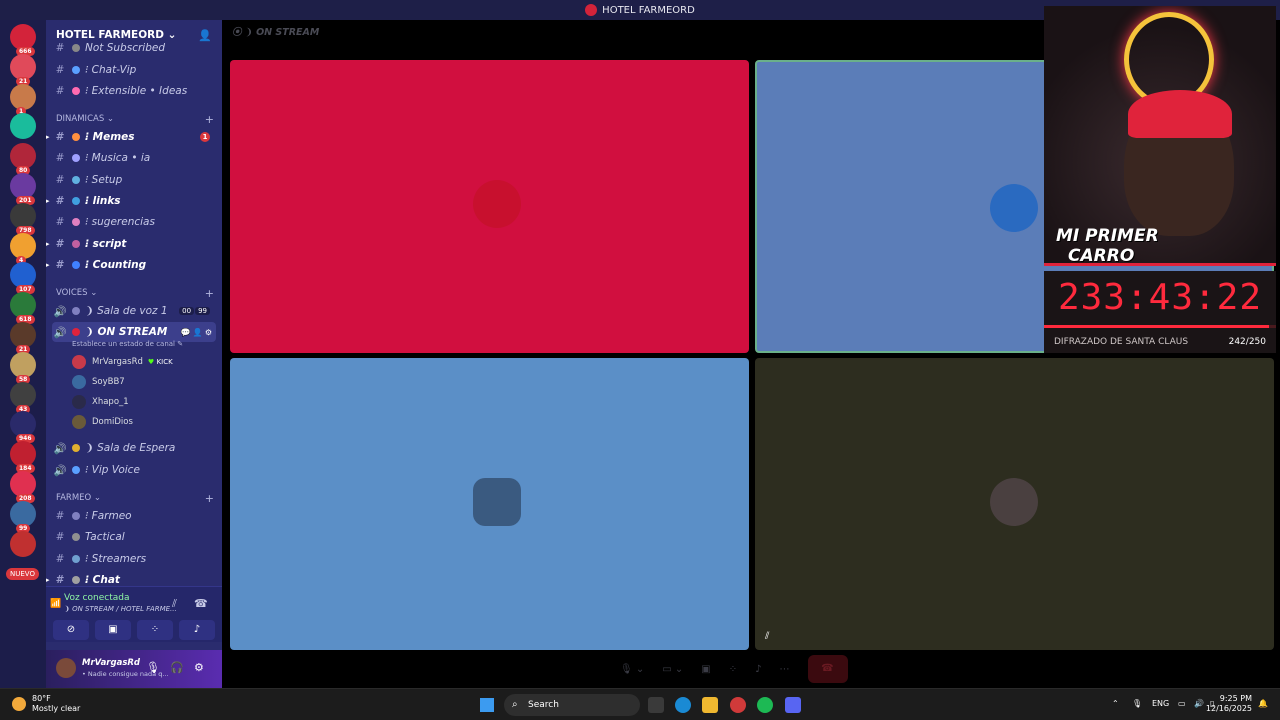 The height and width of the screenshot is (720, 1280). Describe the element at coordinates (1160, 703) in the screenshot. I see `language-indicator: ENG` at that location.